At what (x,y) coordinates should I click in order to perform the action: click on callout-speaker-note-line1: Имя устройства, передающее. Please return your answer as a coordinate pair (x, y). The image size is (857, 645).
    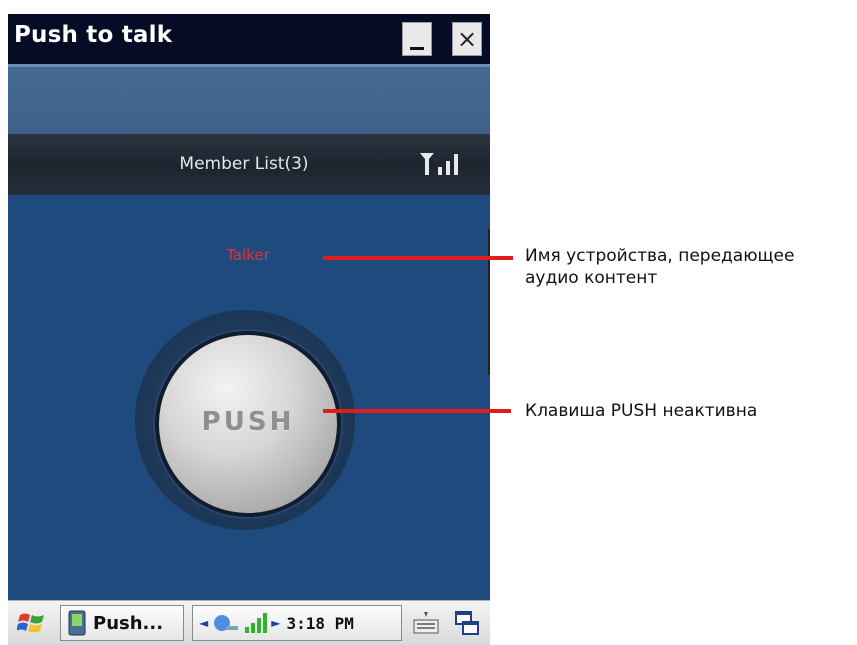
    Looking at the image, I should click on (660, 256).